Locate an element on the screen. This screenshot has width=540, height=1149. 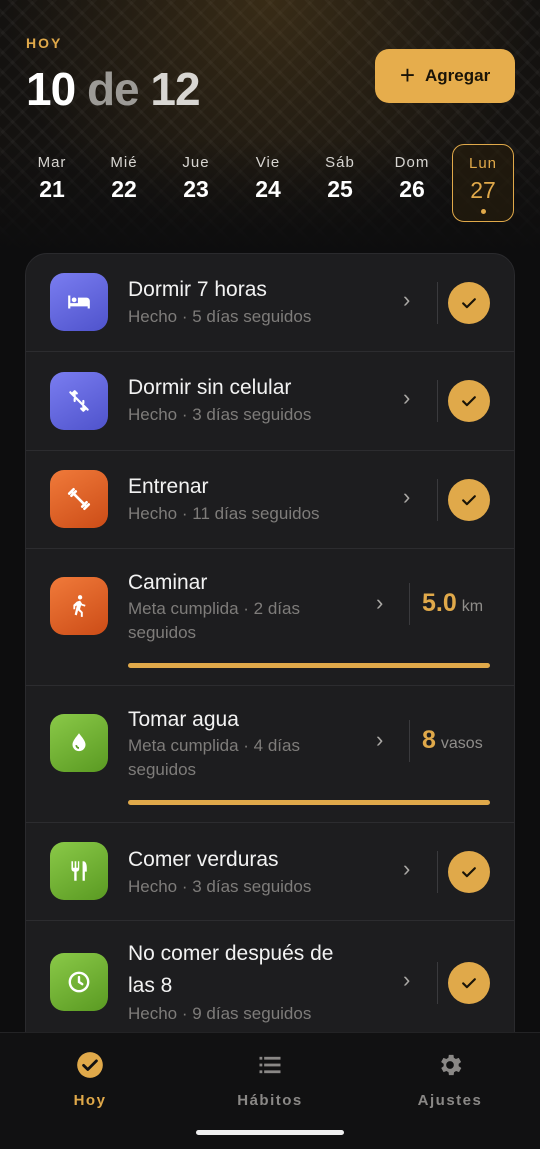
phone-off-icon is located at coordinates (79, 401).